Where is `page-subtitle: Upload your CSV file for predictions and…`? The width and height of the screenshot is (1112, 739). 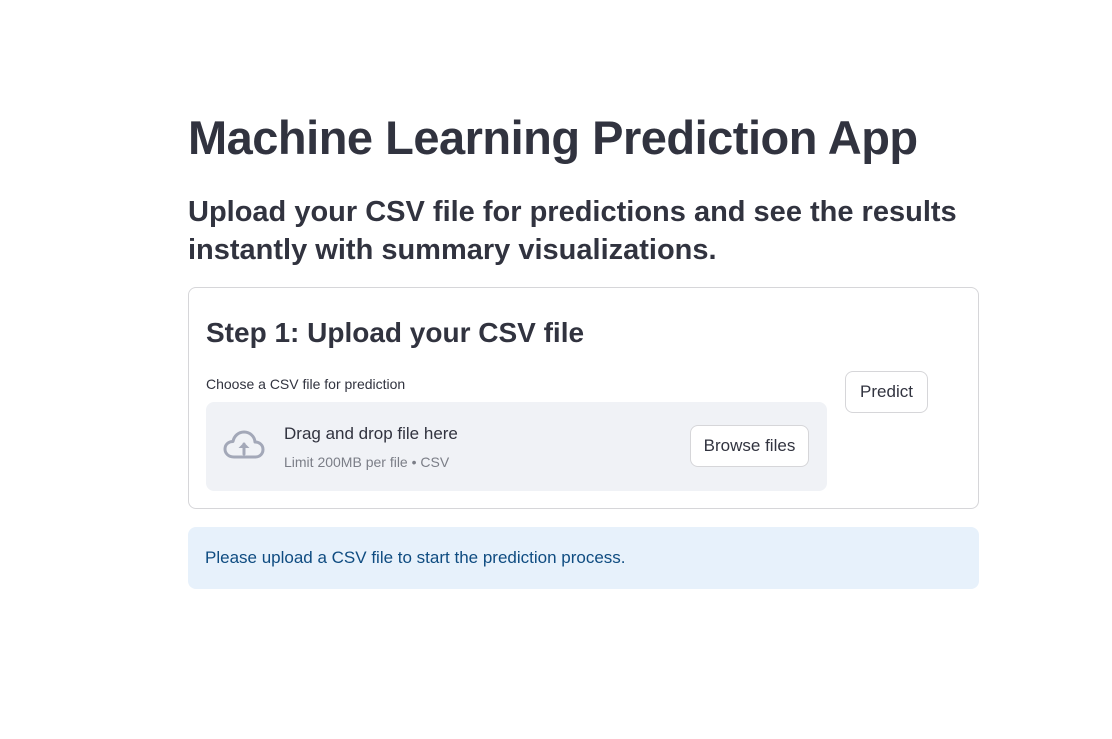
page-subtitle: Upload your CSV file for predictions and… is located at coordinates (572, 231).